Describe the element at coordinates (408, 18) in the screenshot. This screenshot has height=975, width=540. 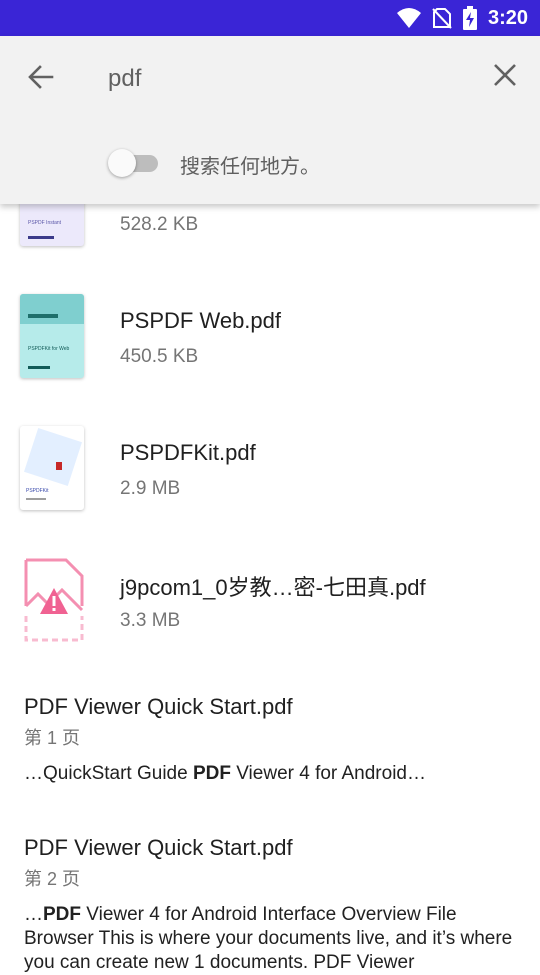
I see `wifi-icon` at that location.